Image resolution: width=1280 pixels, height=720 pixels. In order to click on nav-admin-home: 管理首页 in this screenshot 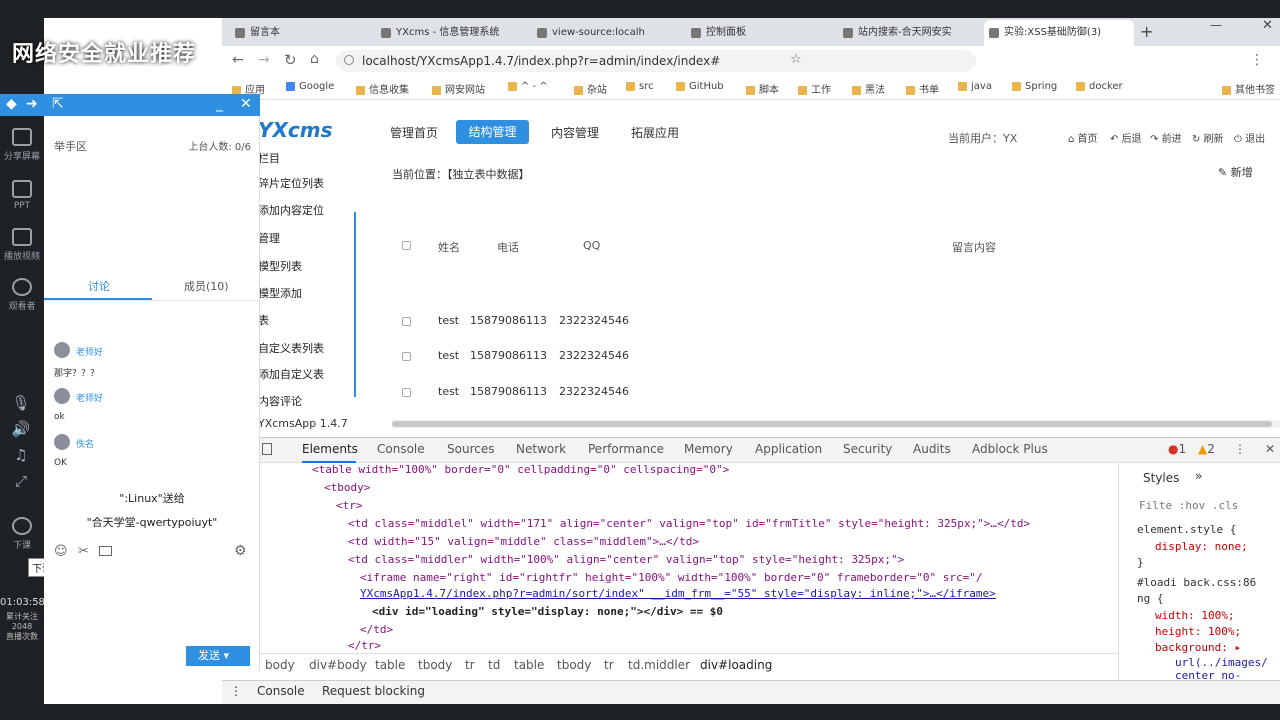, I will do `click(414, 132)`.